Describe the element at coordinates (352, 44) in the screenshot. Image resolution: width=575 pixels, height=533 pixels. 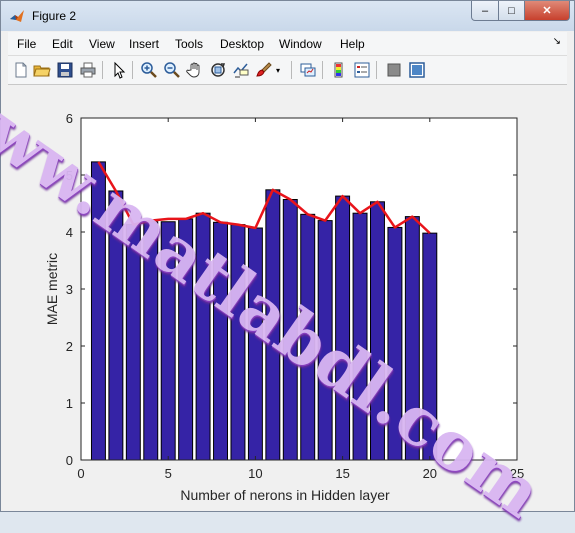
I see `menu-help: Help` at that location.